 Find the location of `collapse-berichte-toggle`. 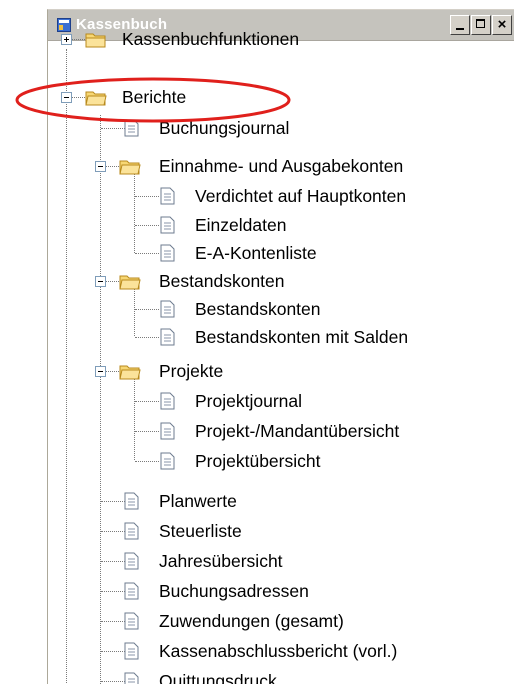

collapse-berichte-toggle is located at coordinates (66, 97).